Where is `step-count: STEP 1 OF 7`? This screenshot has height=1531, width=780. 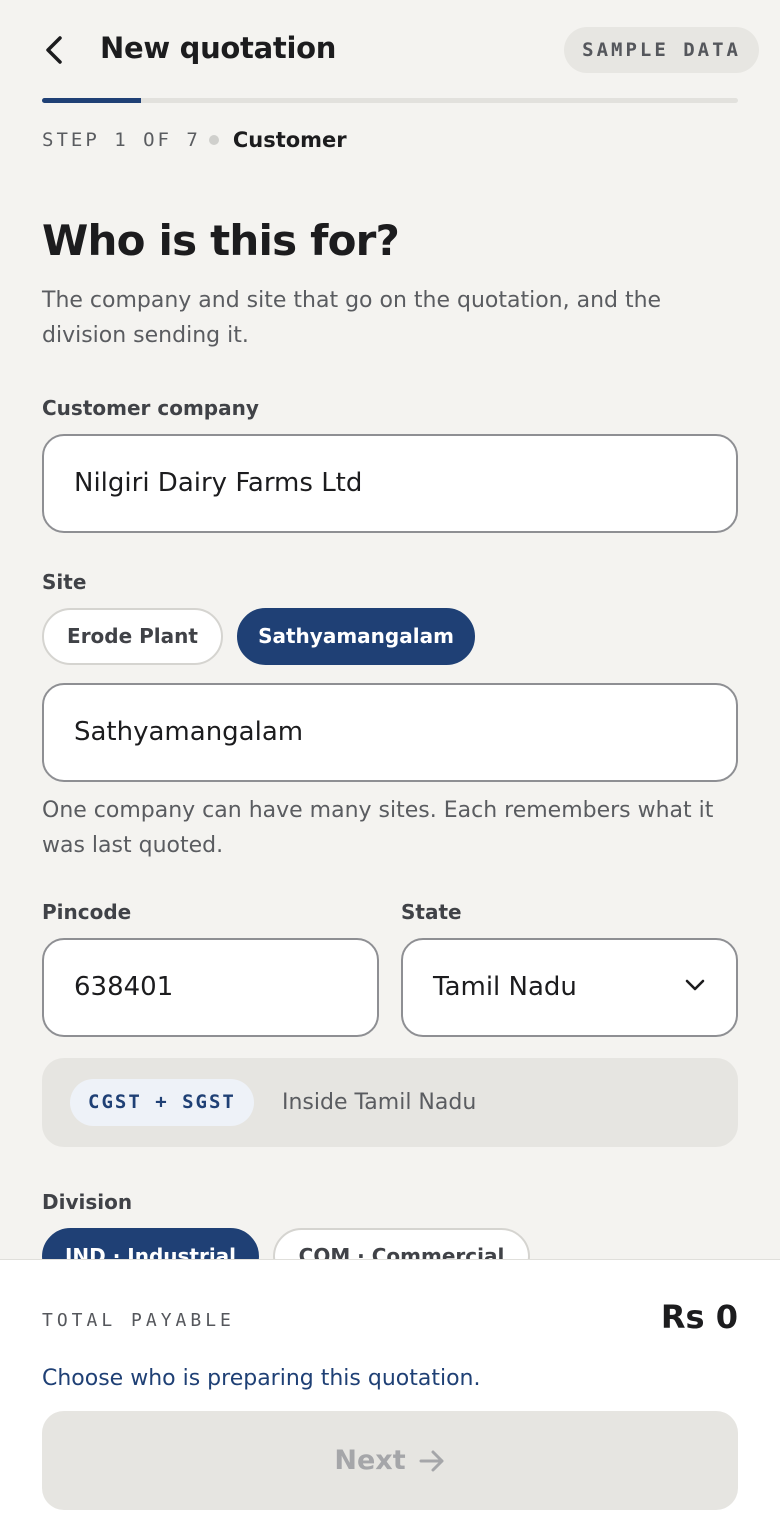
step-count: STEP 1 OF 7 is located at coordinates (121, 140).